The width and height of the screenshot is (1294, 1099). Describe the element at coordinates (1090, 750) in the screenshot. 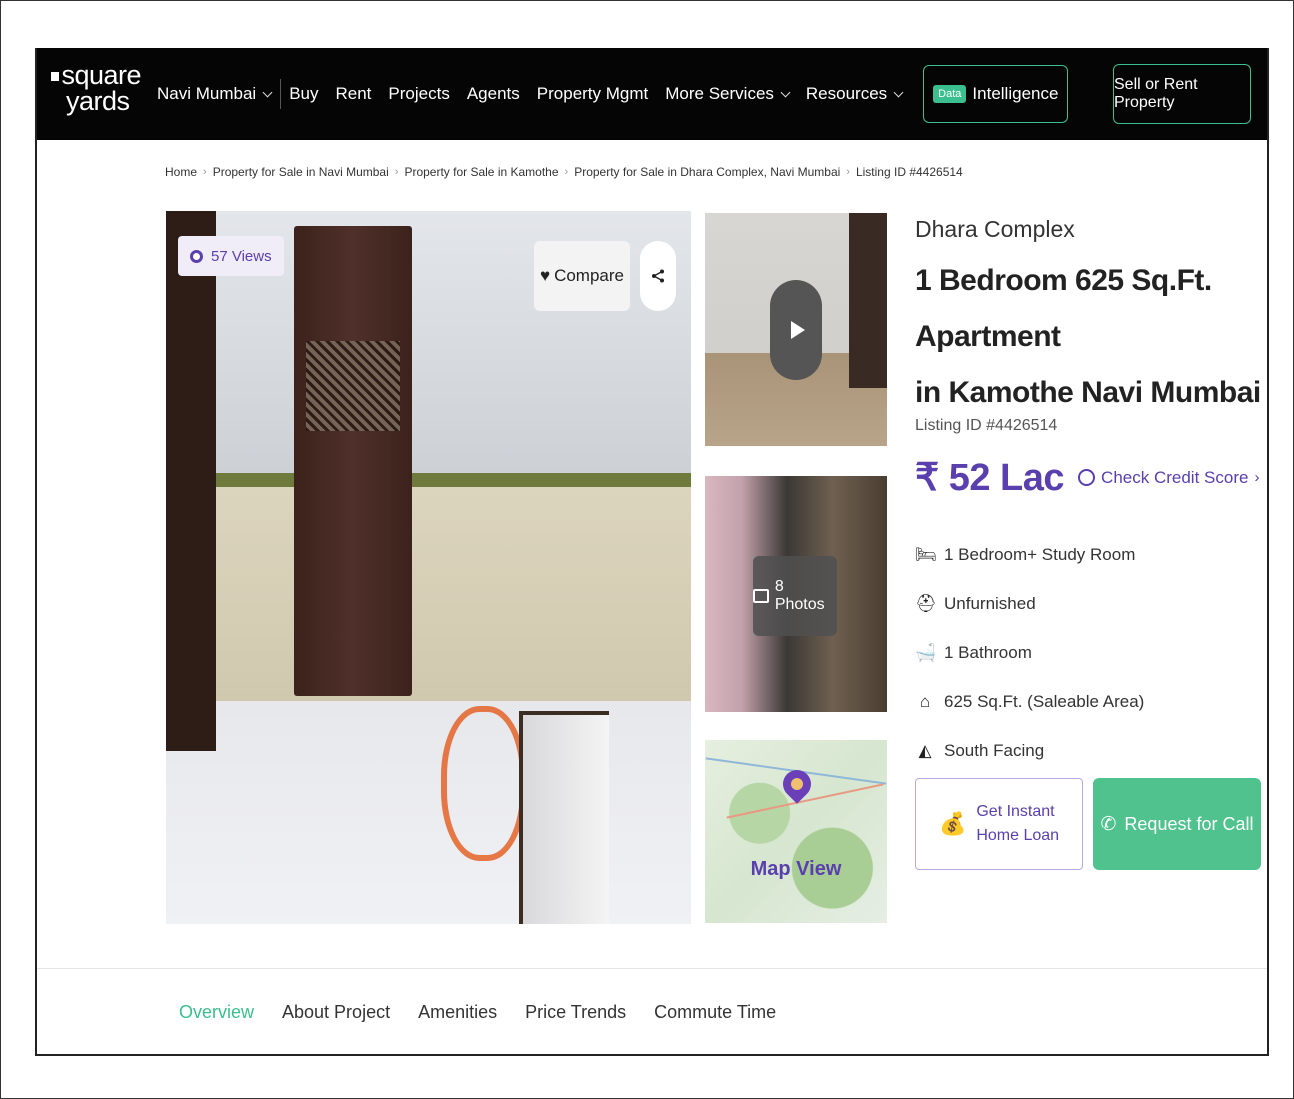

I see `feature-facing: ◭ South Facing` at that location.